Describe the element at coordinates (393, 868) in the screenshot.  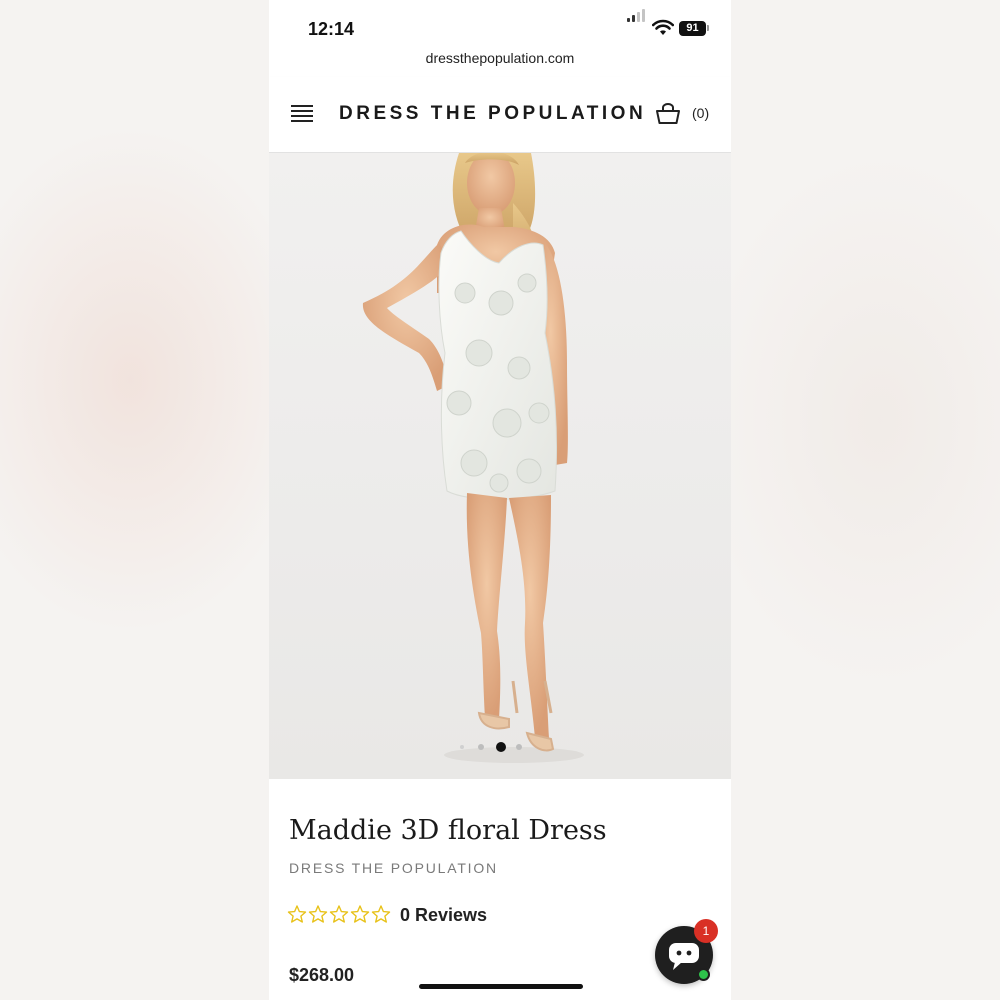
I see `product-vendor: DRESS THE POPULATION` at that location.